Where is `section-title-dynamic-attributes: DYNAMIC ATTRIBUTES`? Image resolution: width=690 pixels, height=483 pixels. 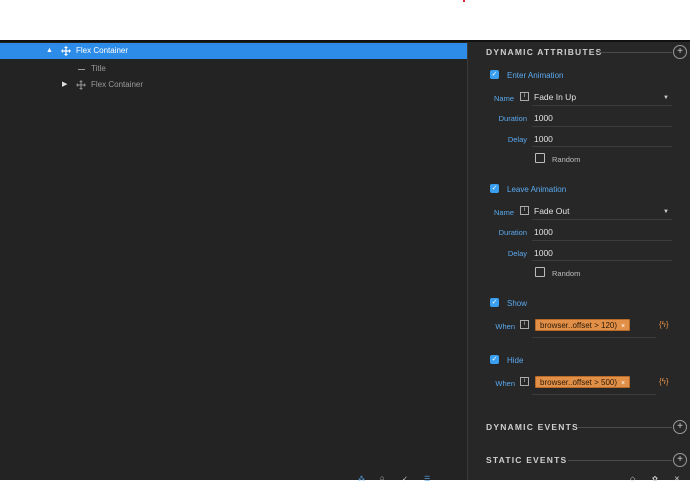 section-title-dynamic-attributes: DYNAMIC ATTRIBUTES is located at coordinates (544, 52).